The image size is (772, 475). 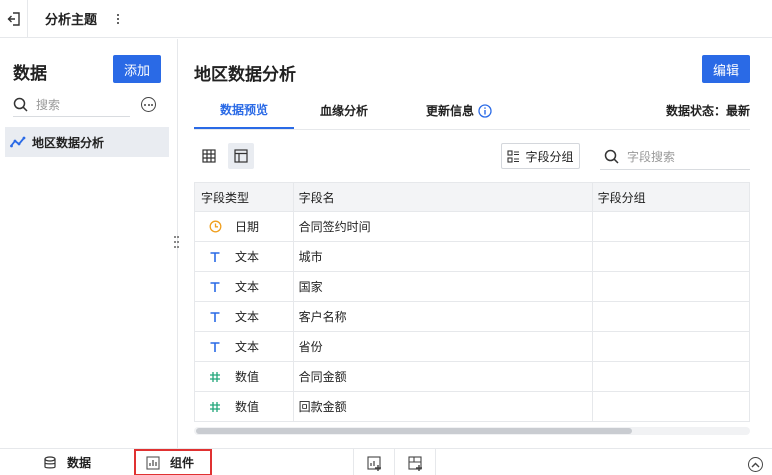 What do you see at coordinates (244, 197) in the screenshot?
I see `header-field-type: 字段类型` at bounding box center [244, 197].